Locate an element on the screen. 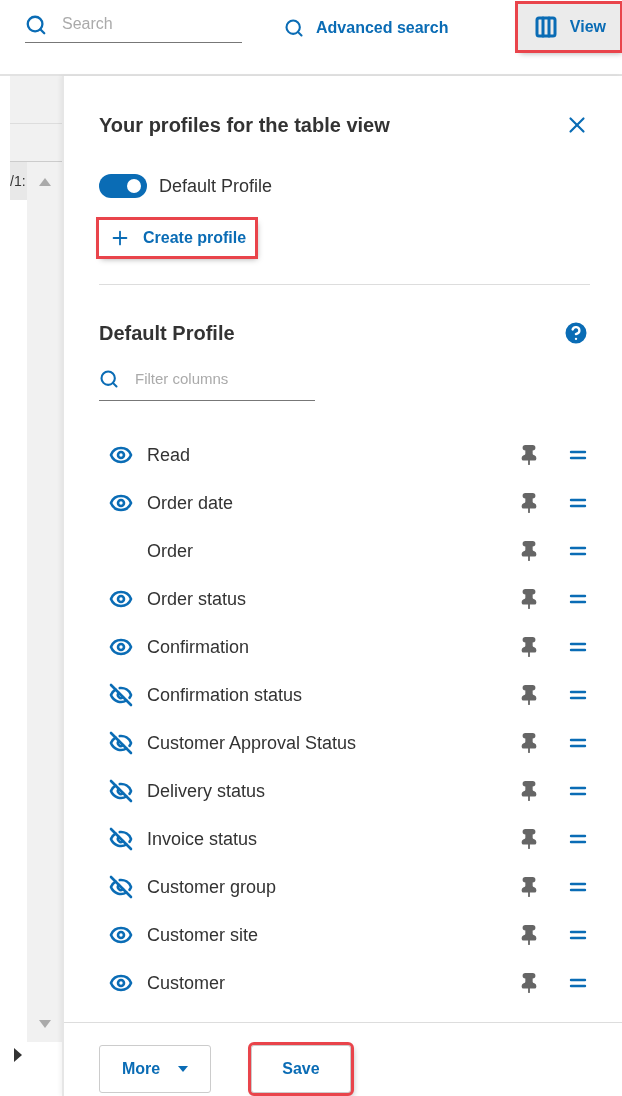  save-button: Save is located at coordinates (301, 1069).